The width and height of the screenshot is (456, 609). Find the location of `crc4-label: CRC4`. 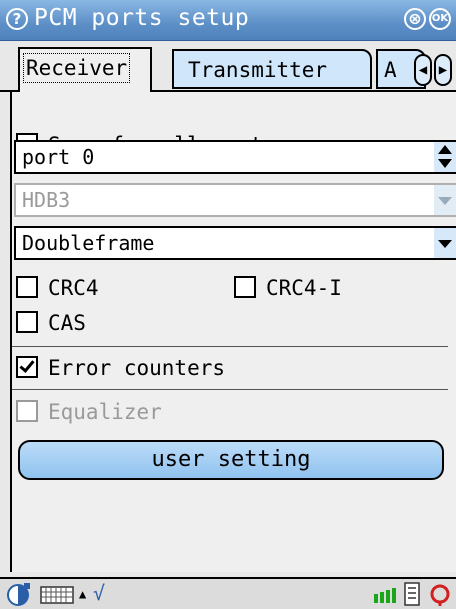

crc4-label: CRC4 is located at coordinates (73, 288).